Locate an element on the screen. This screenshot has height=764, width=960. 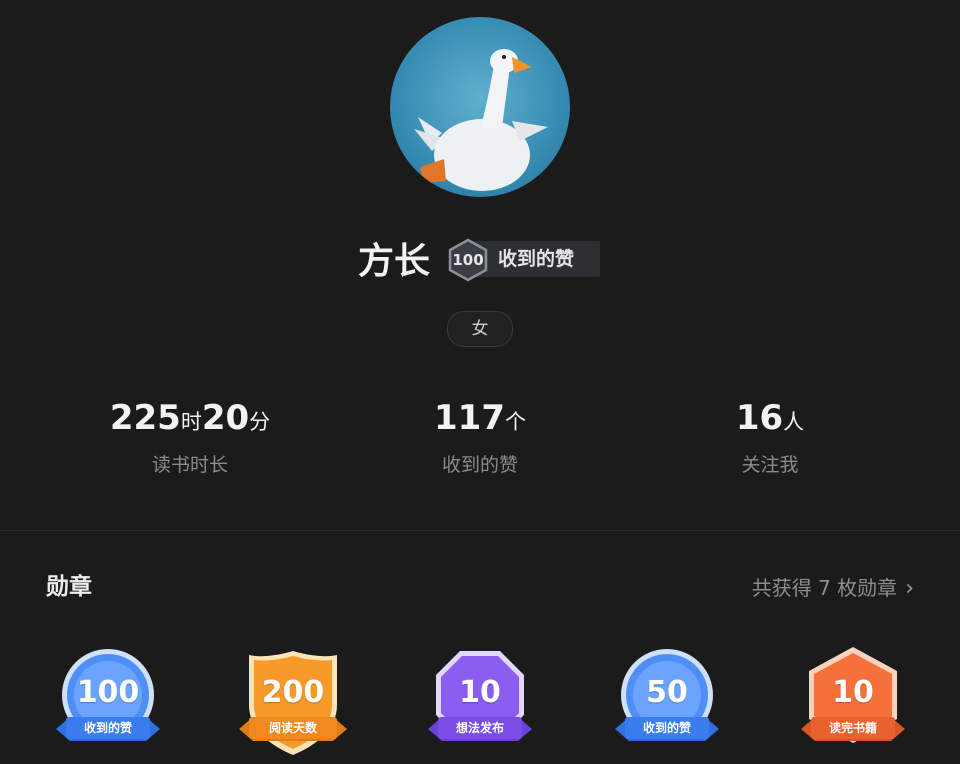
stat-followers: 16人 关注我 is located at coordinates (770, 436).